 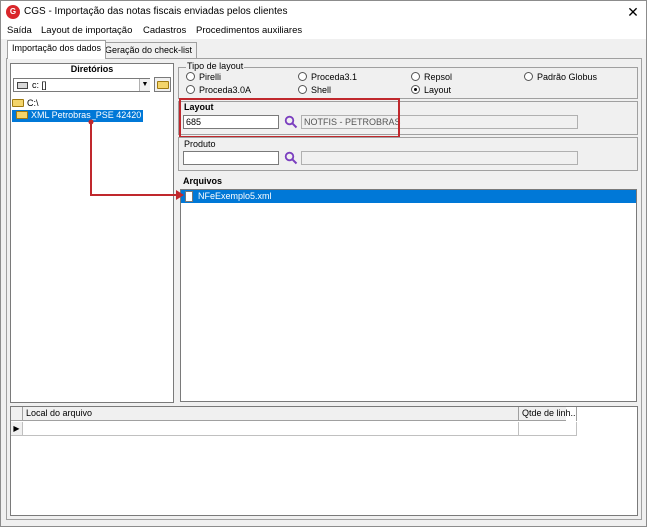 What do you see at coordinates (57, 49) in the screenshot?
I see `tab-importacao-dados: Importação dos dados` at bounding box center [57, 49].